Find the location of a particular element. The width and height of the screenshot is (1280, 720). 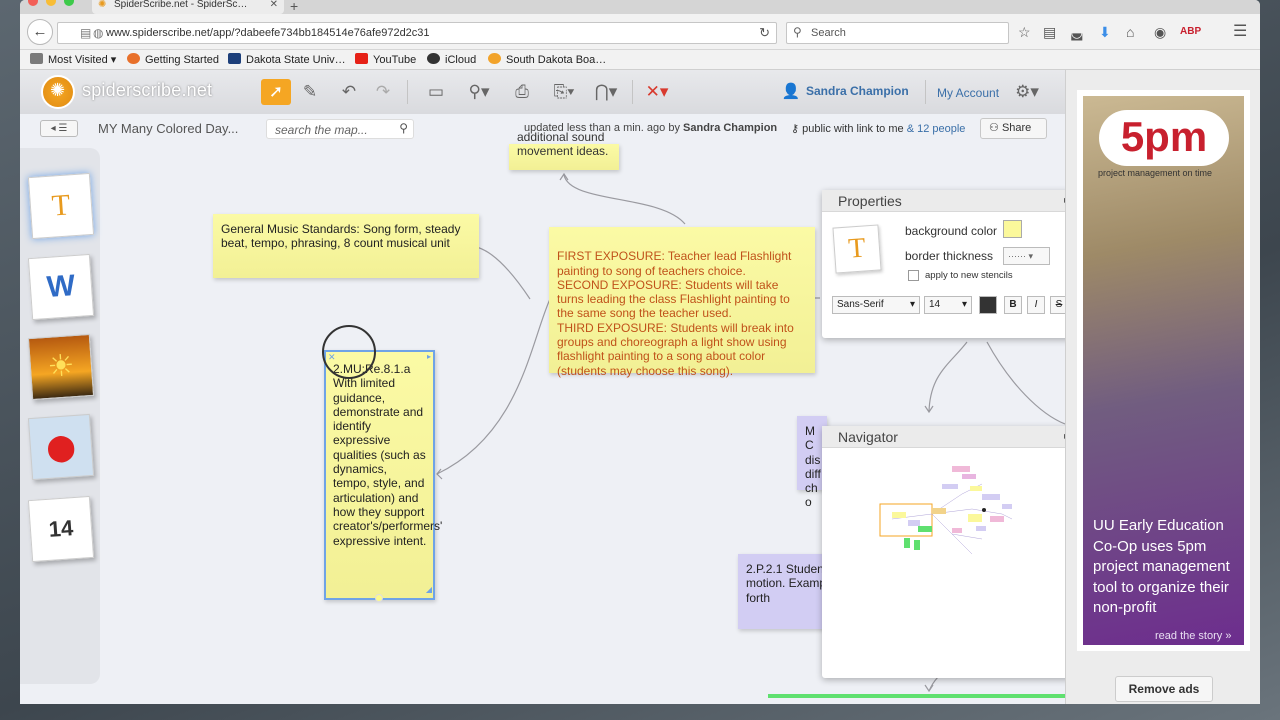

ad-logo: 5pm is located at coordinates (1164, 138).